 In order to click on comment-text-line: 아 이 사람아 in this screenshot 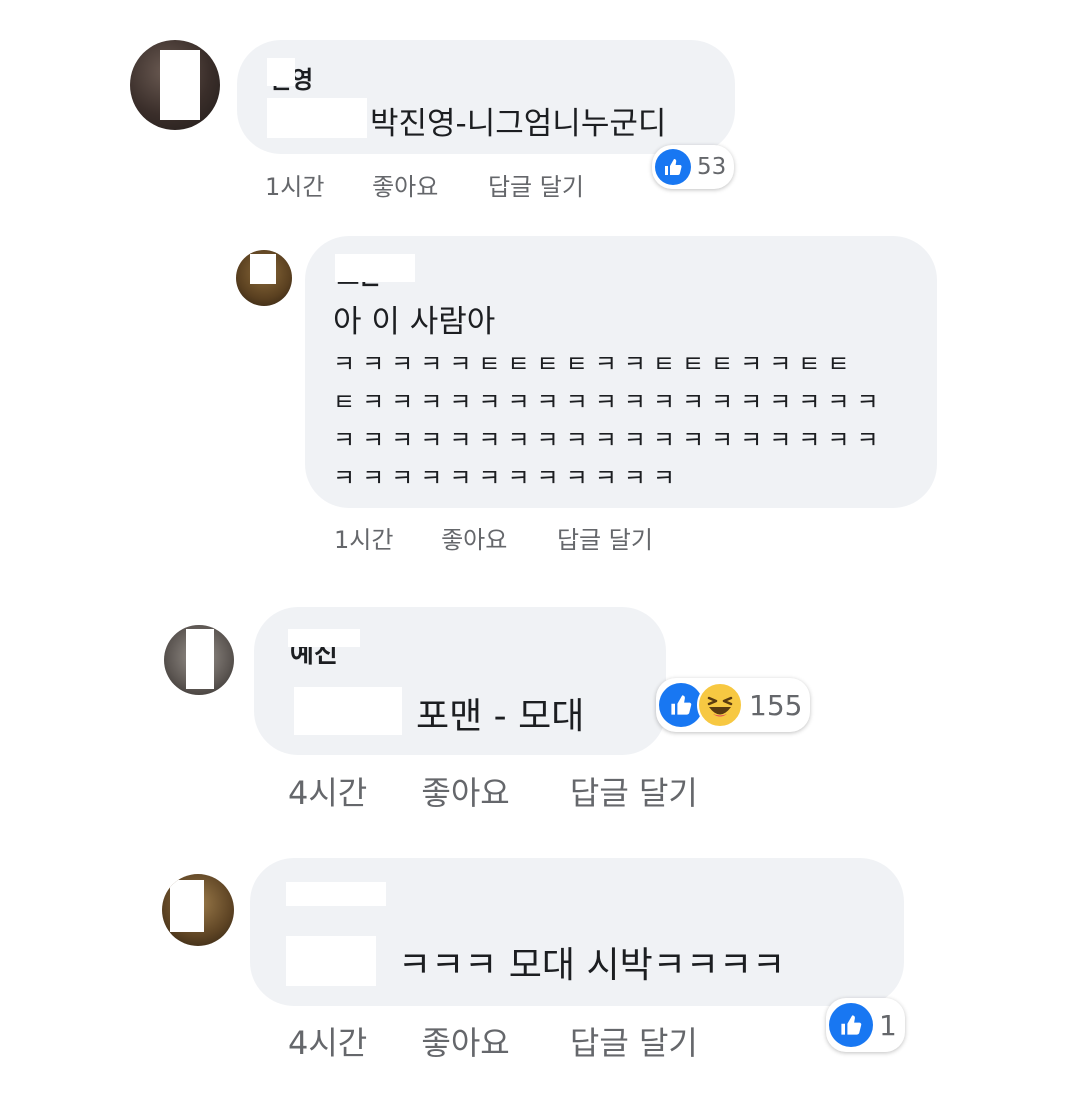, I will do `click(414, 322)`.